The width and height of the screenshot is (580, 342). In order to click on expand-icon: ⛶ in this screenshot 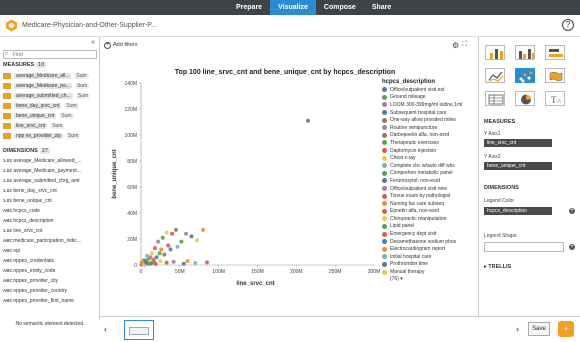, I will do `click(464, 45)`.